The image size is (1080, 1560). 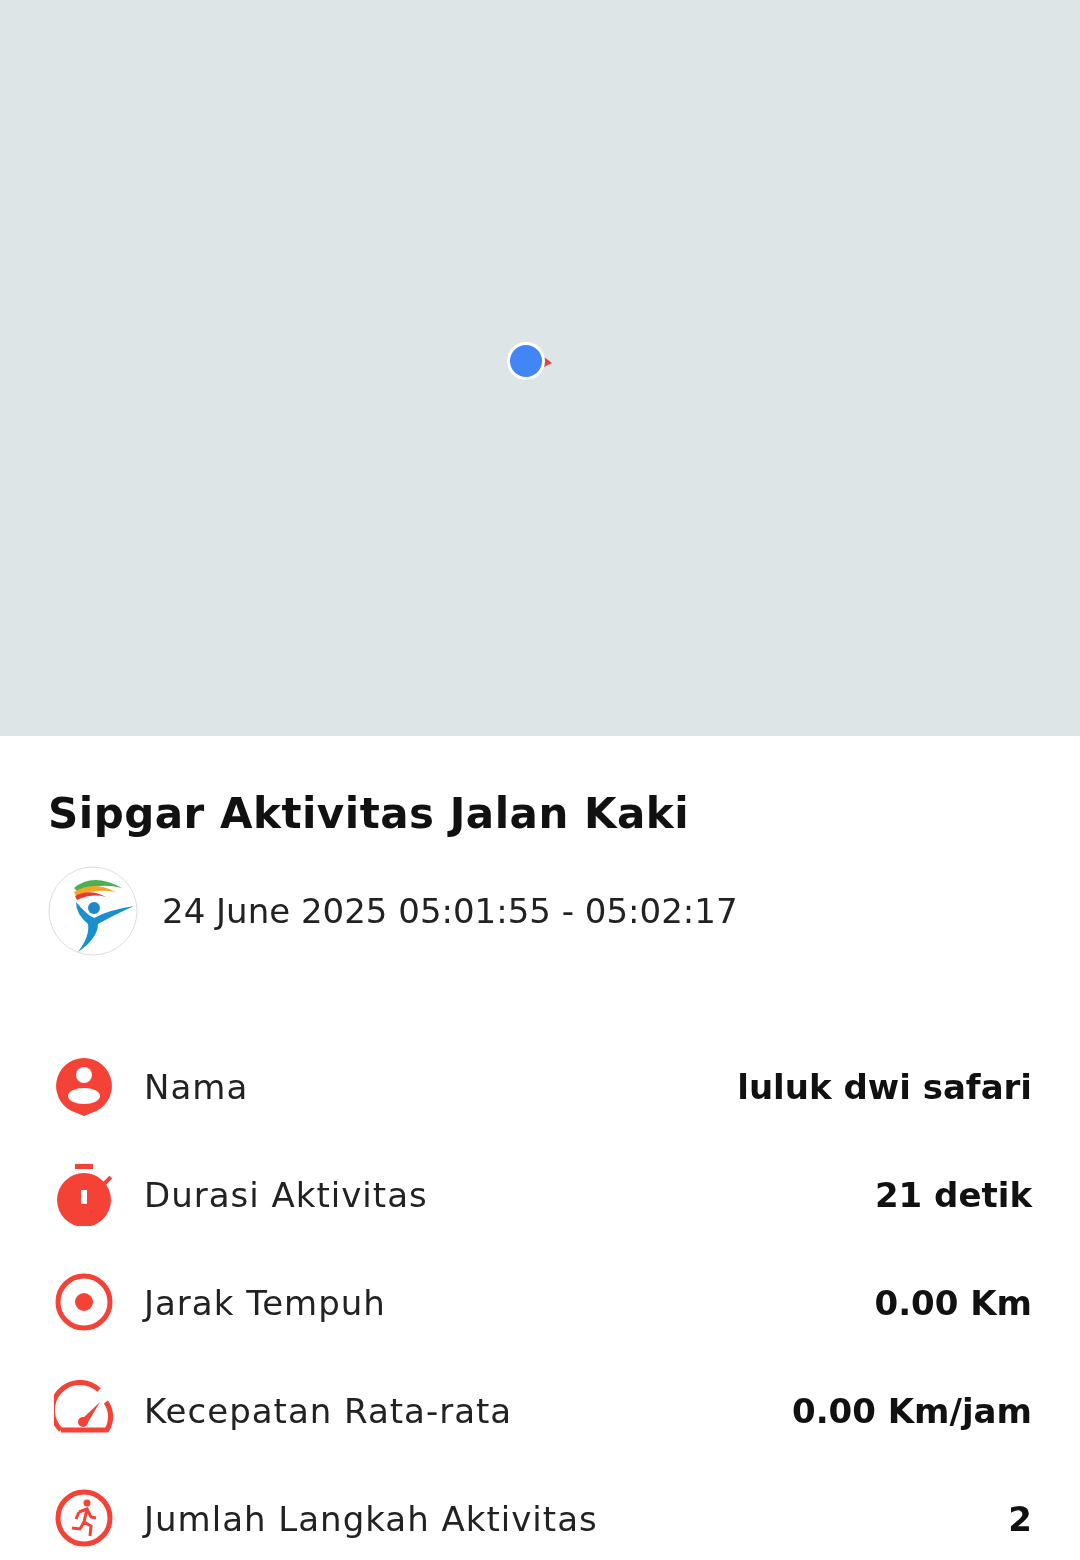 What do you see at coordinates (197, 1087) in the screenshot?
I see `stat-label: Nama` at bounding box center [197, 1087].